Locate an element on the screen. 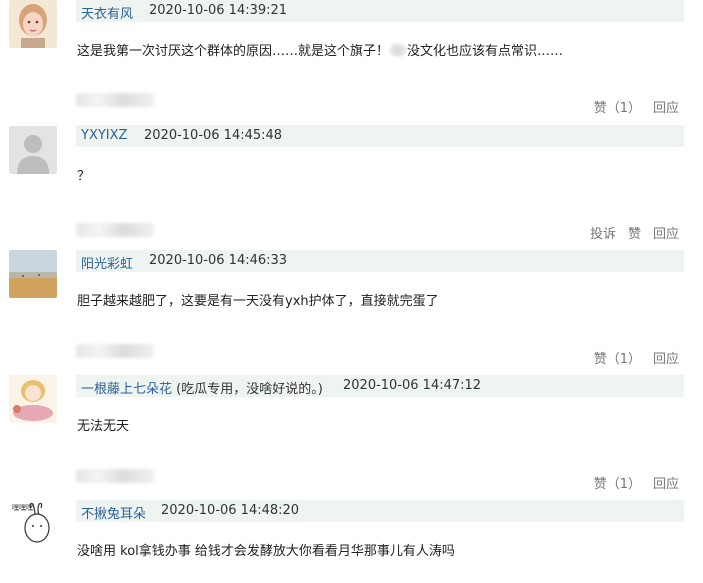  username-link: YXYIXZ is located at coordinates (104, 135).